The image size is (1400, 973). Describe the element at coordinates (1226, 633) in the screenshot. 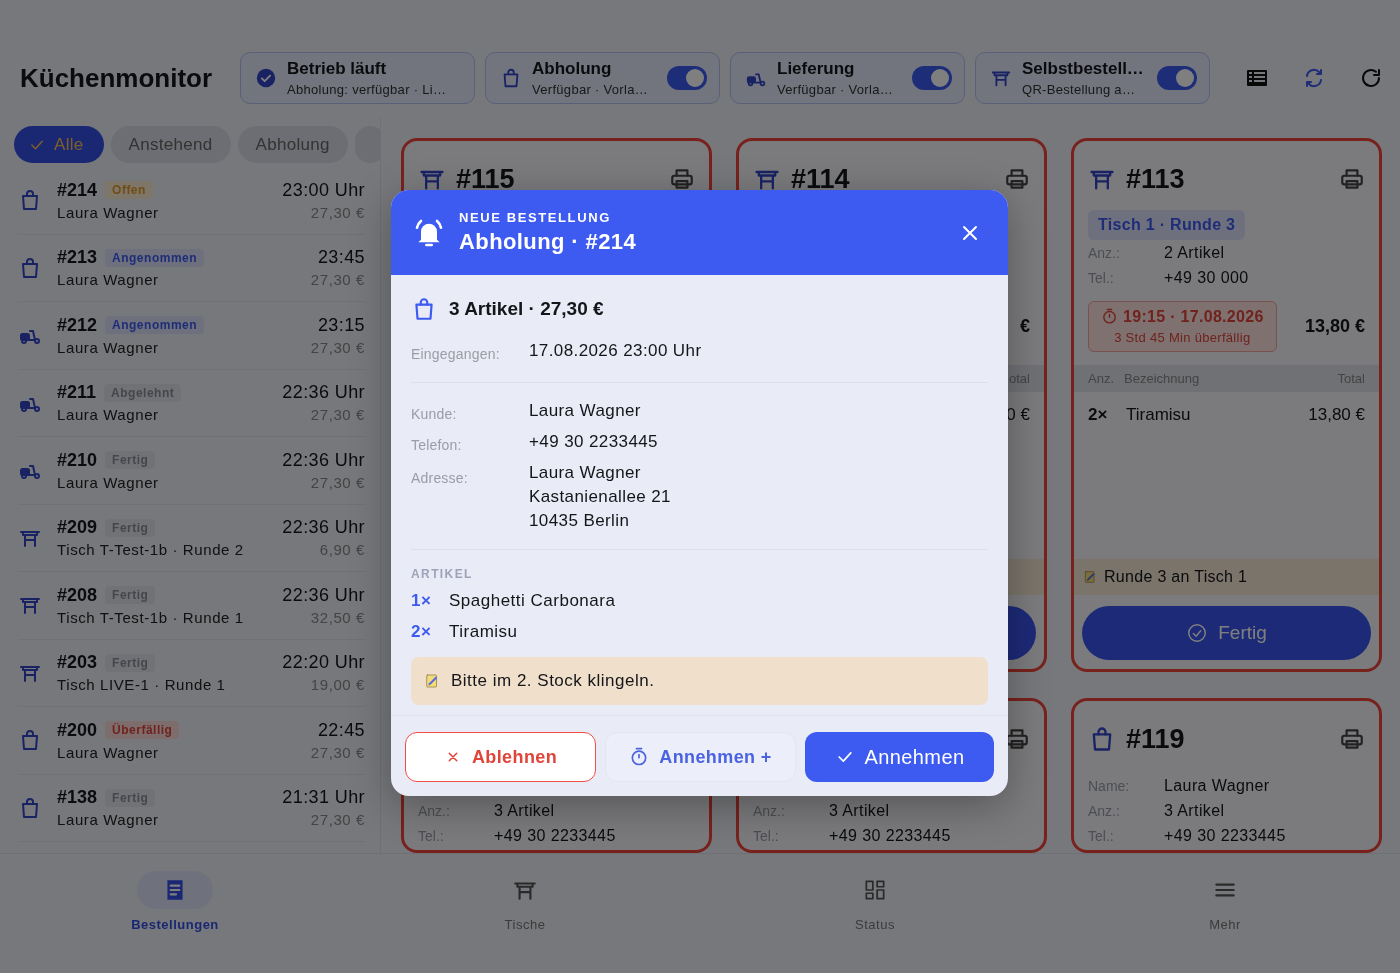

I see `done-button: Fertig` at that location.